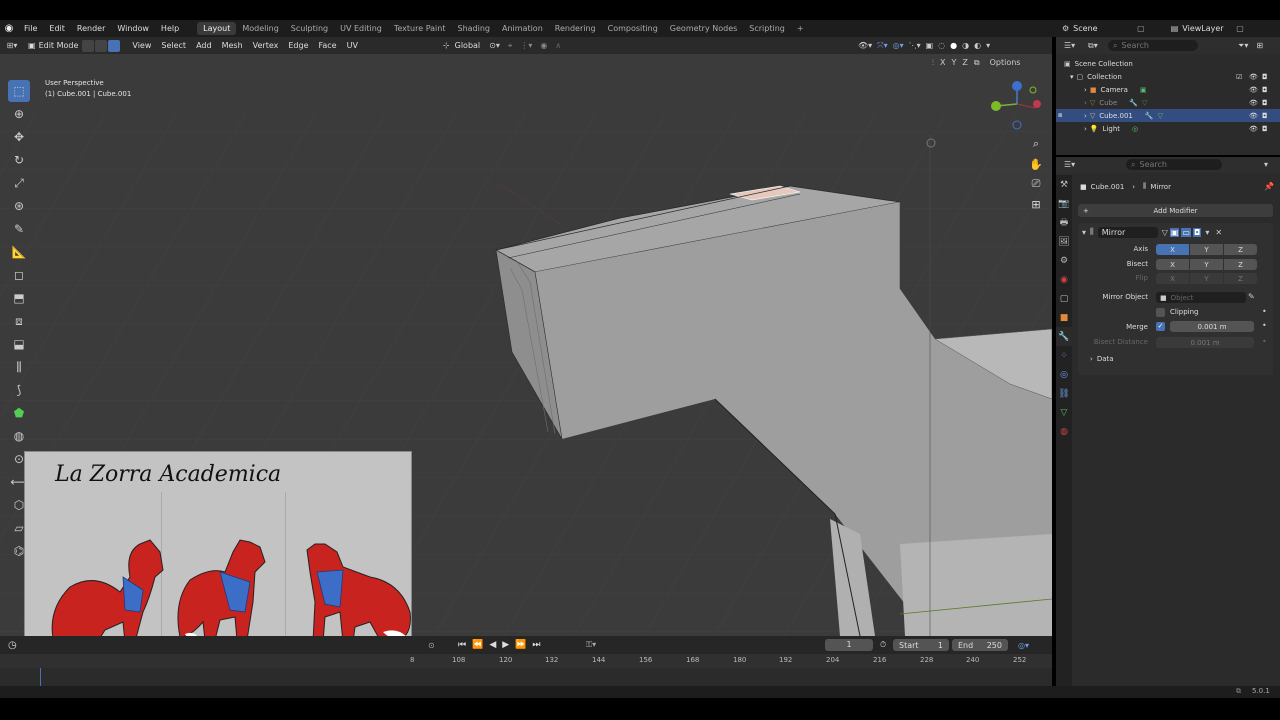 The height and width of the screenshot is (720, 1280). I want to click on shading-options-icon: ▾, so click(988, 45).